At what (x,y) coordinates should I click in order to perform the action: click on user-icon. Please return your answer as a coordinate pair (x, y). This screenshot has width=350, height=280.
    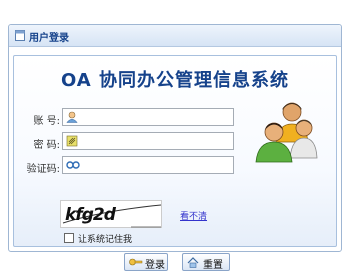
    Looking at the image, I should click on (72, 117).